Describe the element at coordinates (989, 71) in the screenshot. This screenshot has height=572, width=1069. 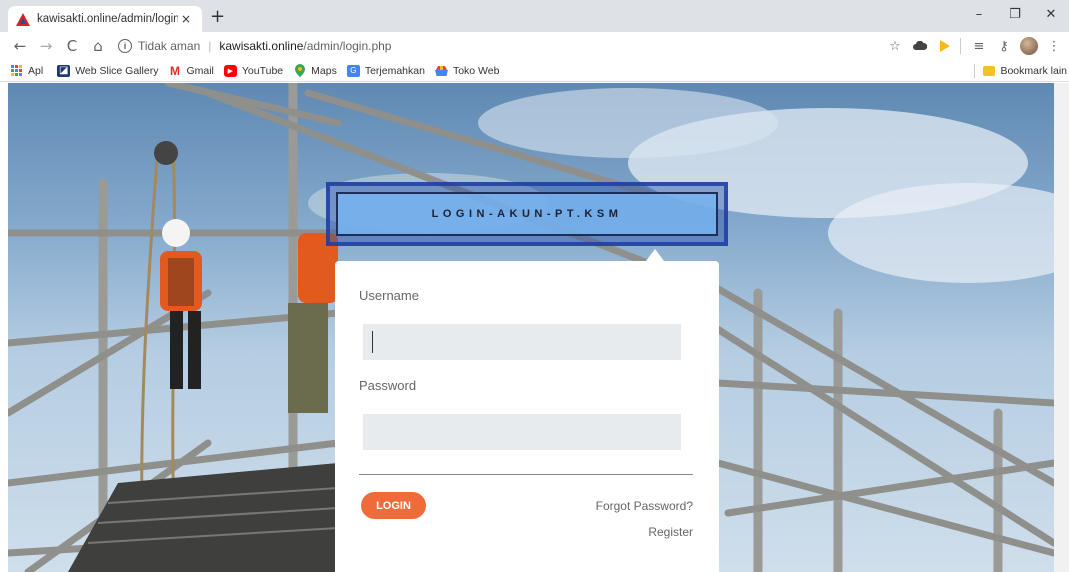
I see `folder-icon` at that location.